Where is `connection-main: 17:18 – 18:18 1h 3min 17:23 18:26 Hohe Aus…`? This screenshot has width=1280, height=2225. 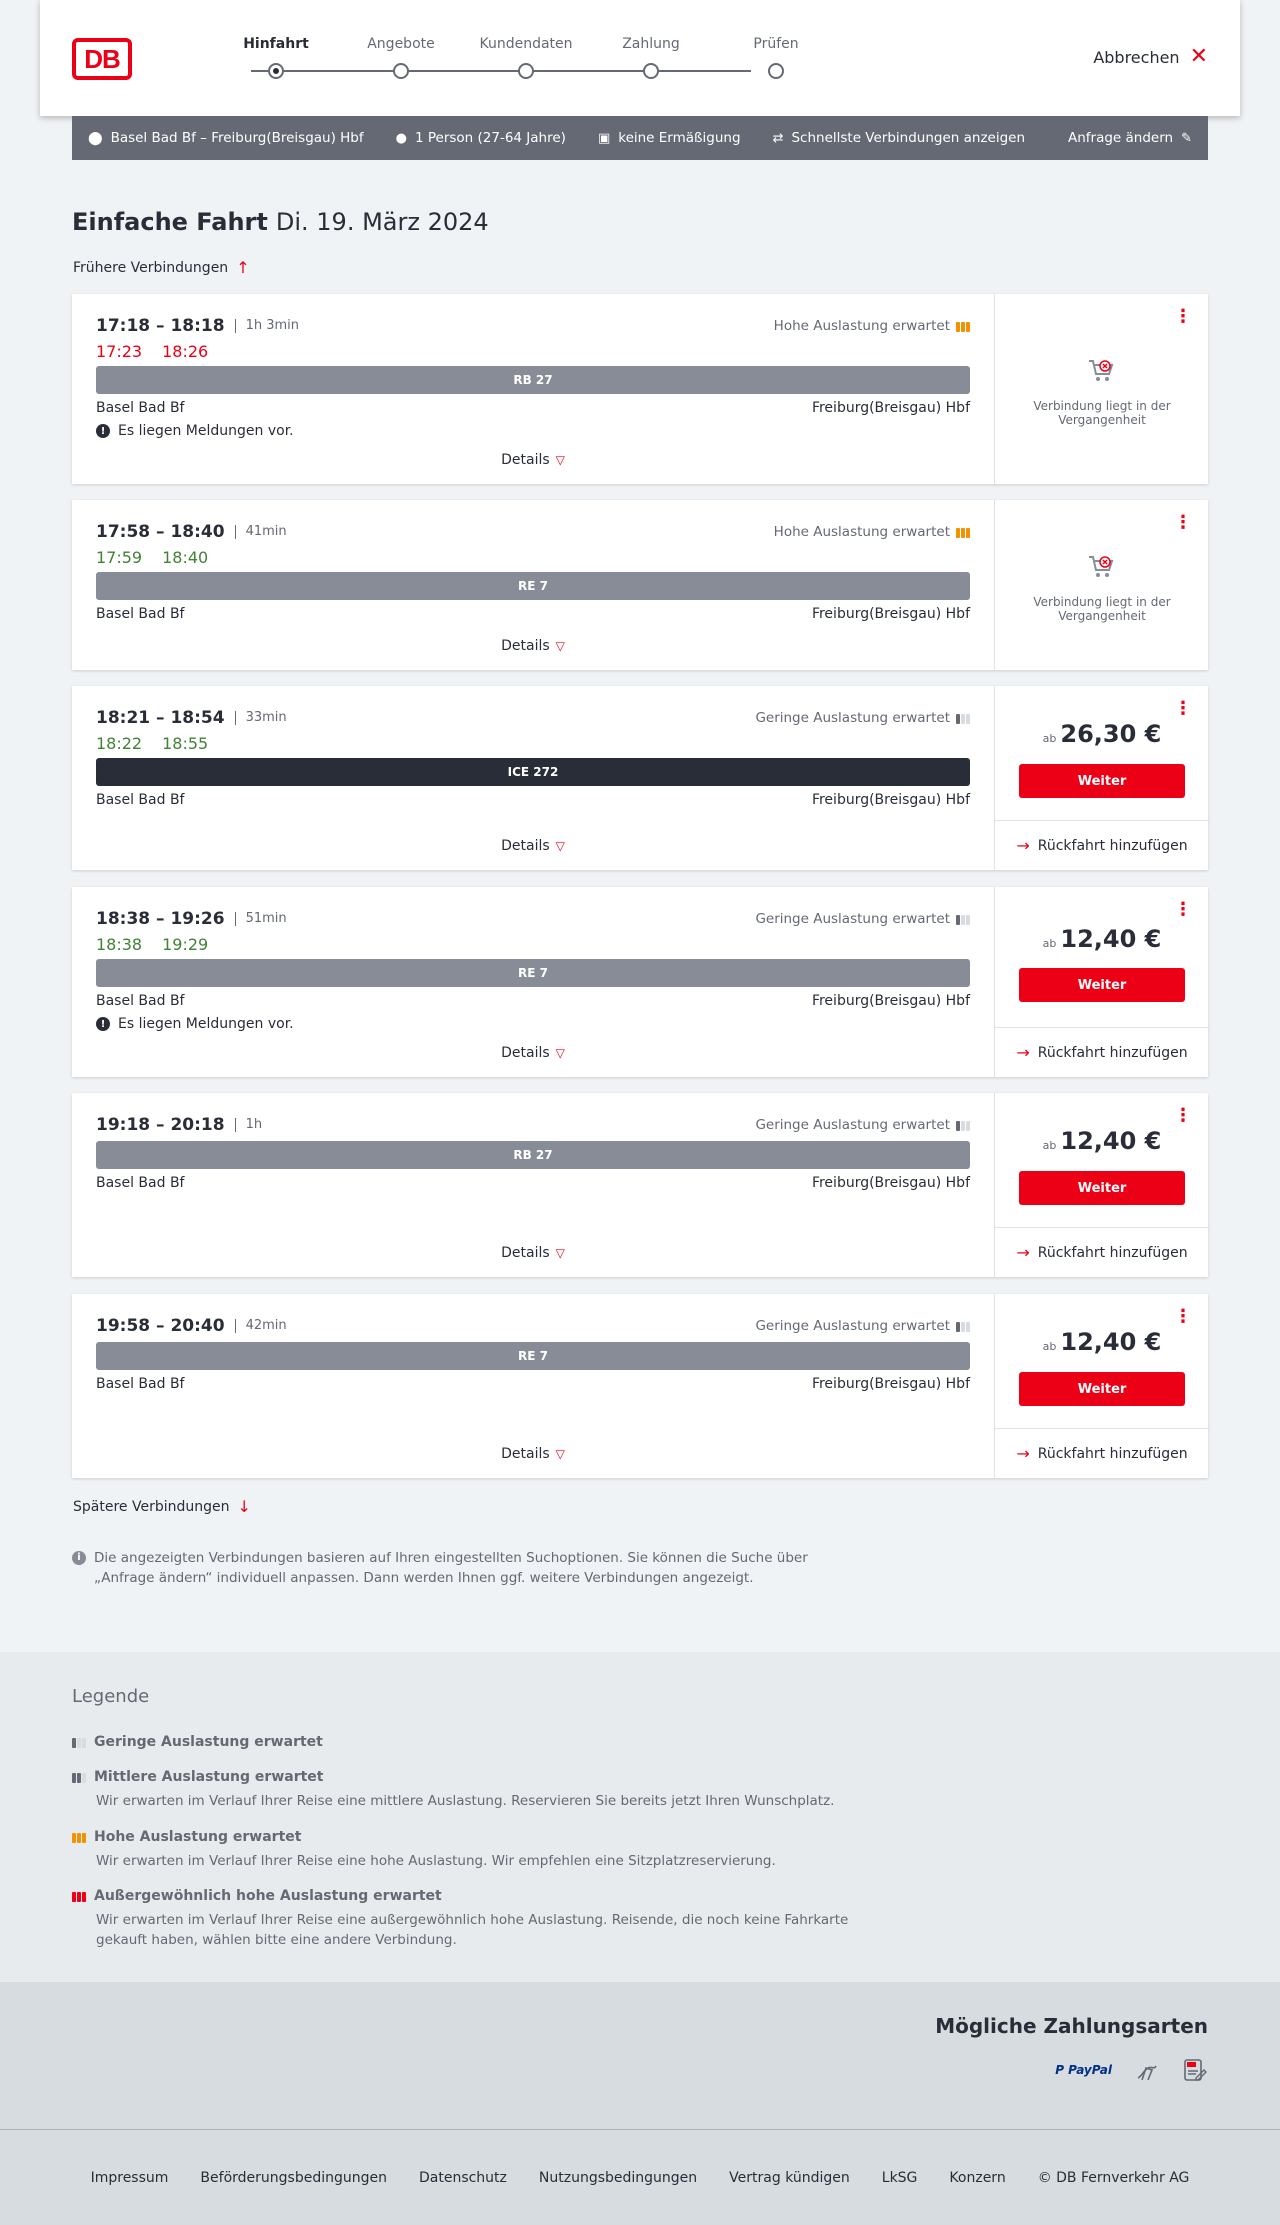 connection-main: 17:18 – 18:18 1h 3min 17:23 18:26 Hohe Aus… is located at coordinates (533, 389).